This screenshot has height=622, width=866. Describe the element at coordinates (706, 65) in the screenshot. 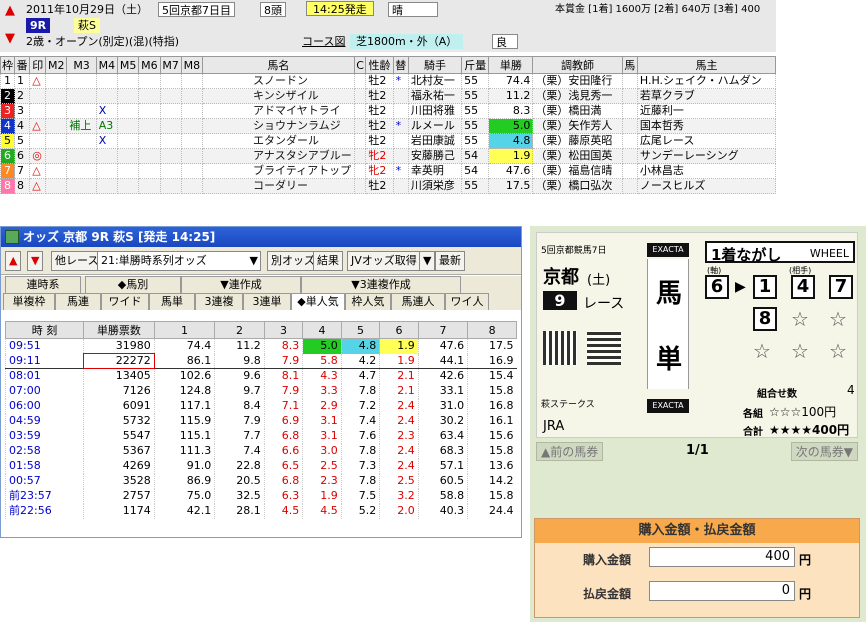

I see `column-header: 馬主` at that location.